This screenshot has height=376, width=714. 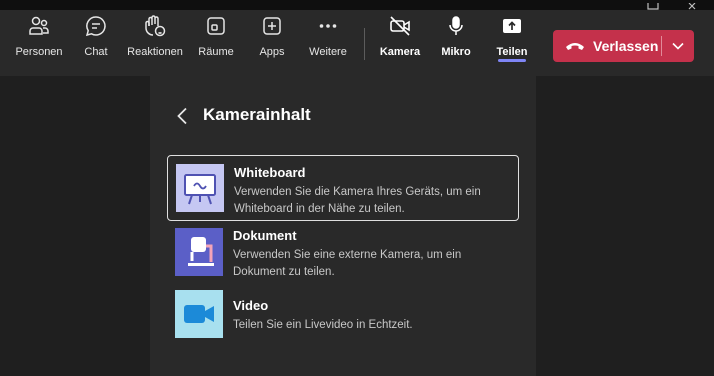 I want to click on chat-button: Chat, so click(x=96, y=40).